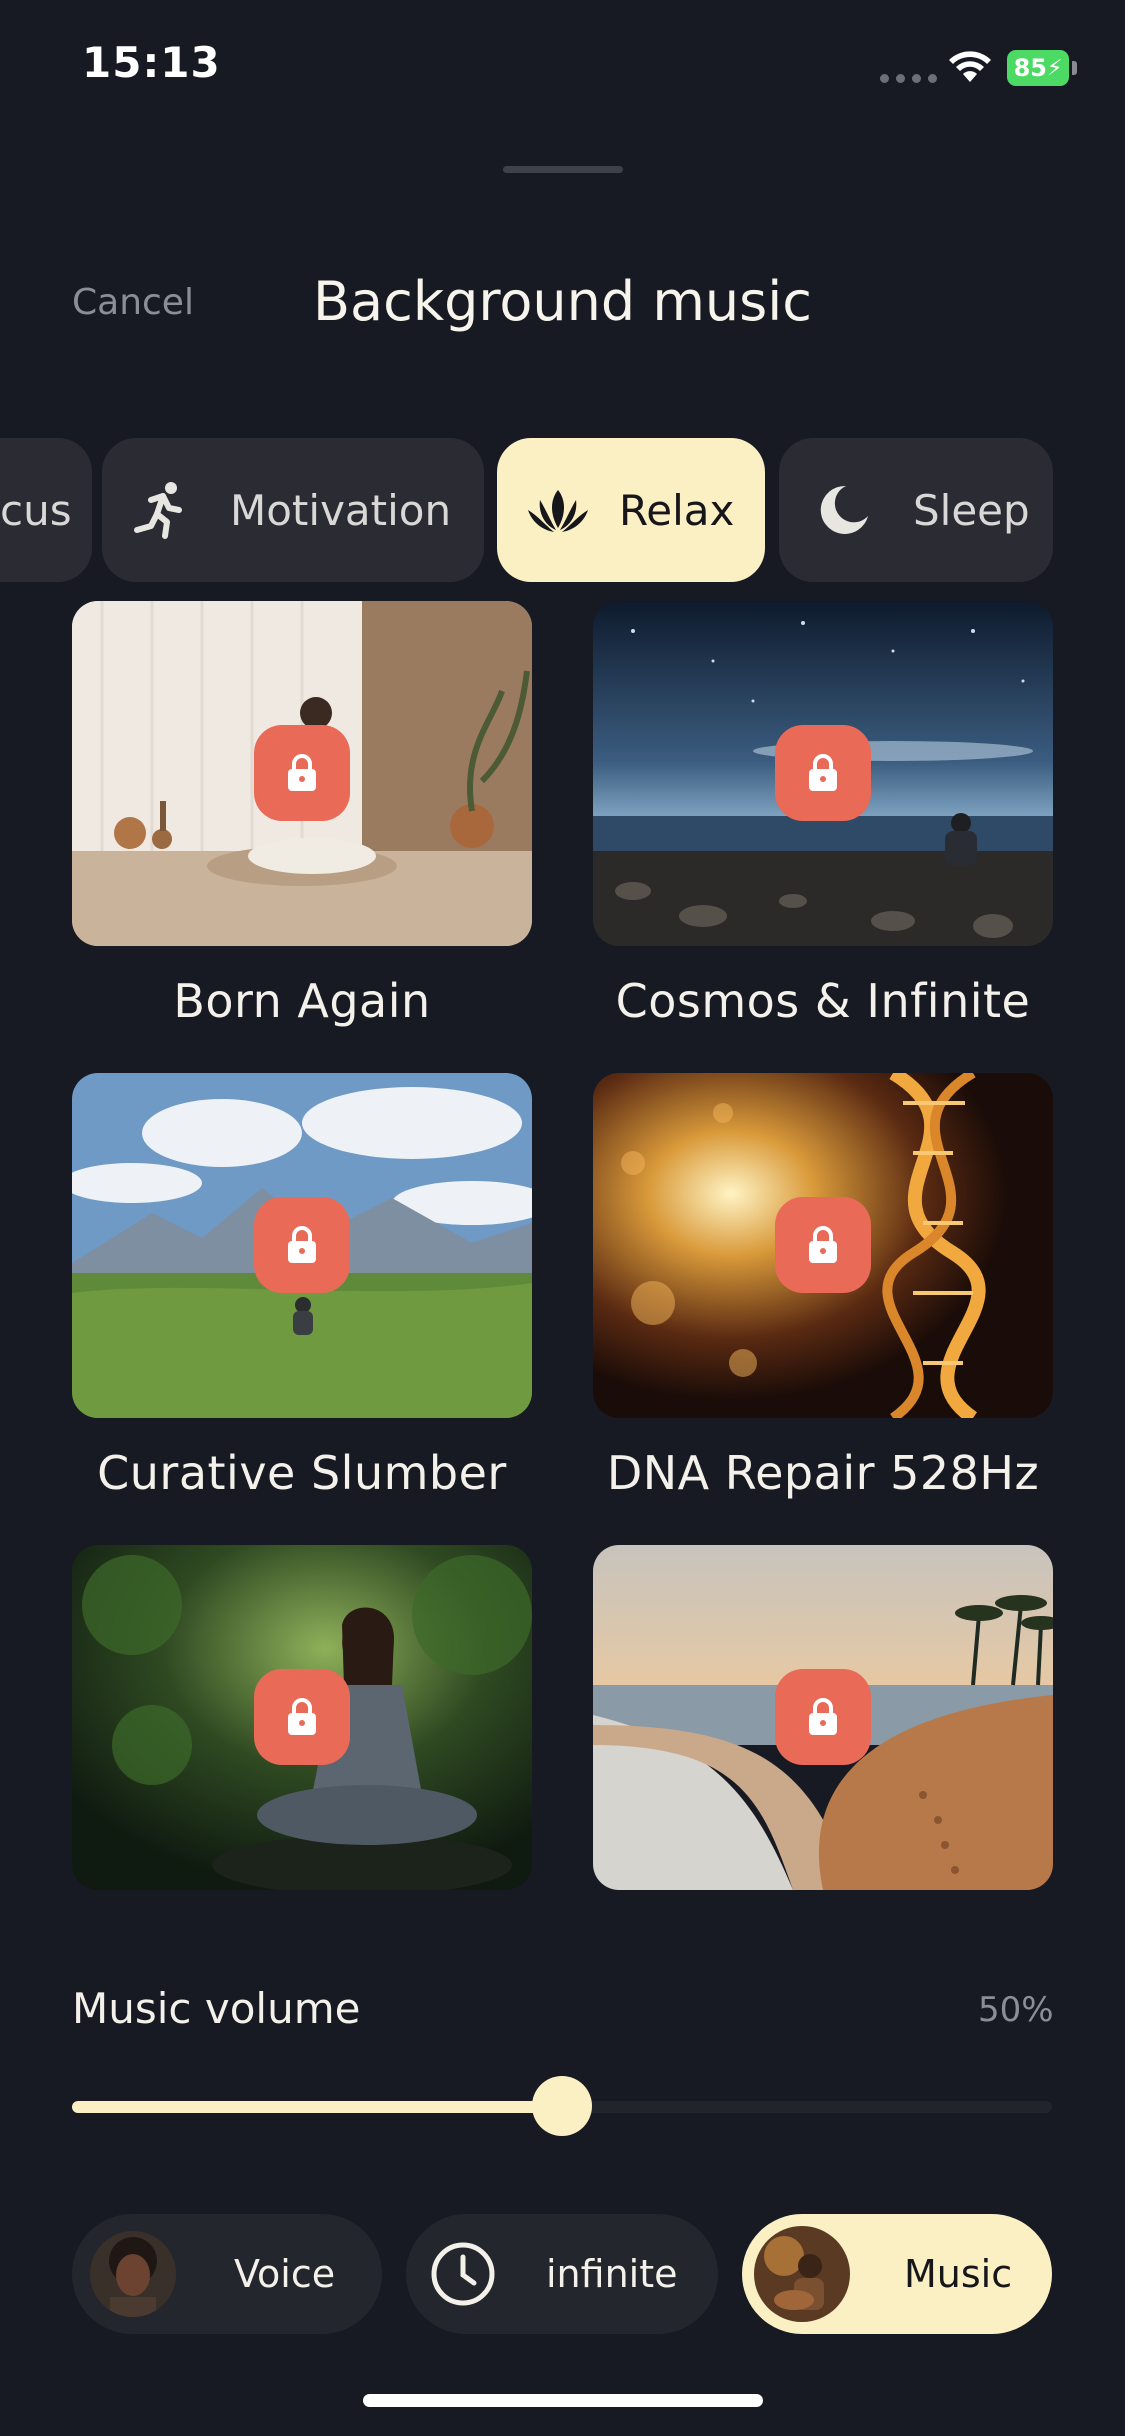 This screenshot has width=1125, height=2436. What do you see at coordinates (612, 2274) in the screenshot?
I see `duration-label: infinite` at bounding box center [612, 2274].